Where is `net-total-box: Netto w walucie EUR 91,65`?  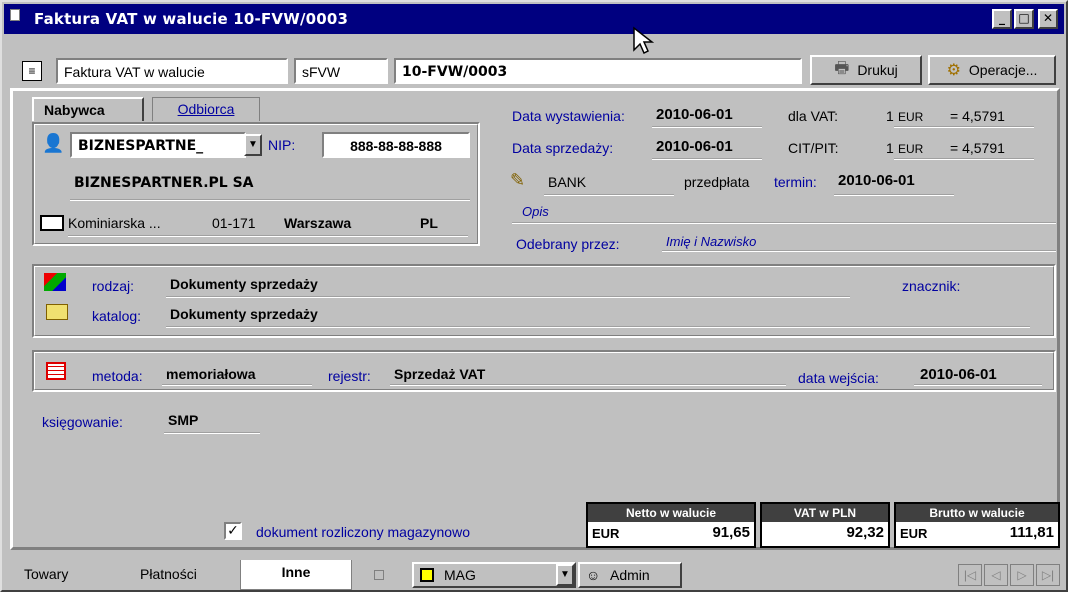
net-total-box: Netto w walucie EUR 91,65 is located at coordinates (671, 525).